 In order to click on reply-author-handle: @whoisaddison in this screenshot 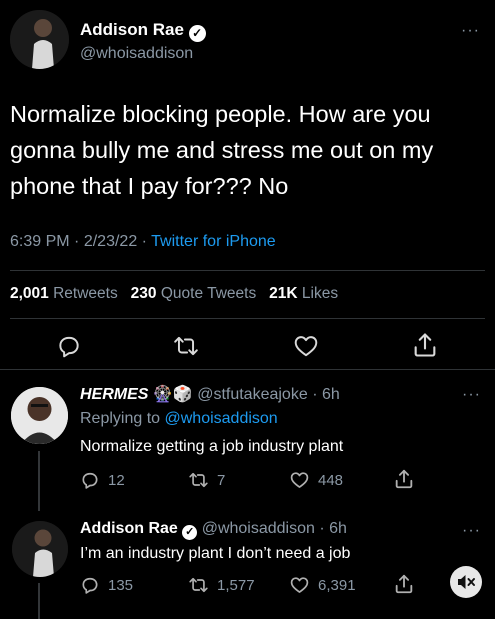, I will do `click(258, 528)`.